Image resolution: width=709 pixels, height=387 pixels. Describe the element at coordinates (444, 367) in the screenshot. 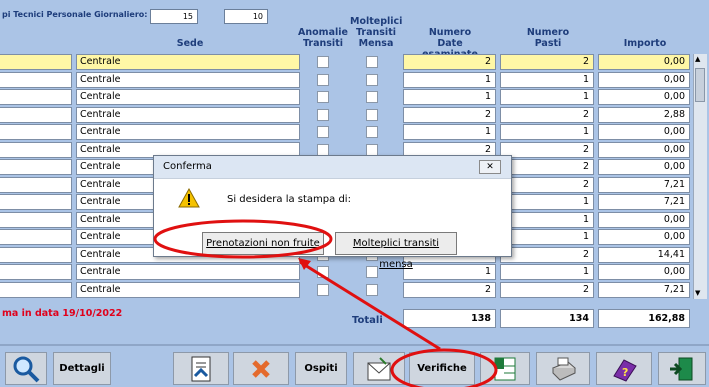

I see `annotation-circle-verifiche` at that location.